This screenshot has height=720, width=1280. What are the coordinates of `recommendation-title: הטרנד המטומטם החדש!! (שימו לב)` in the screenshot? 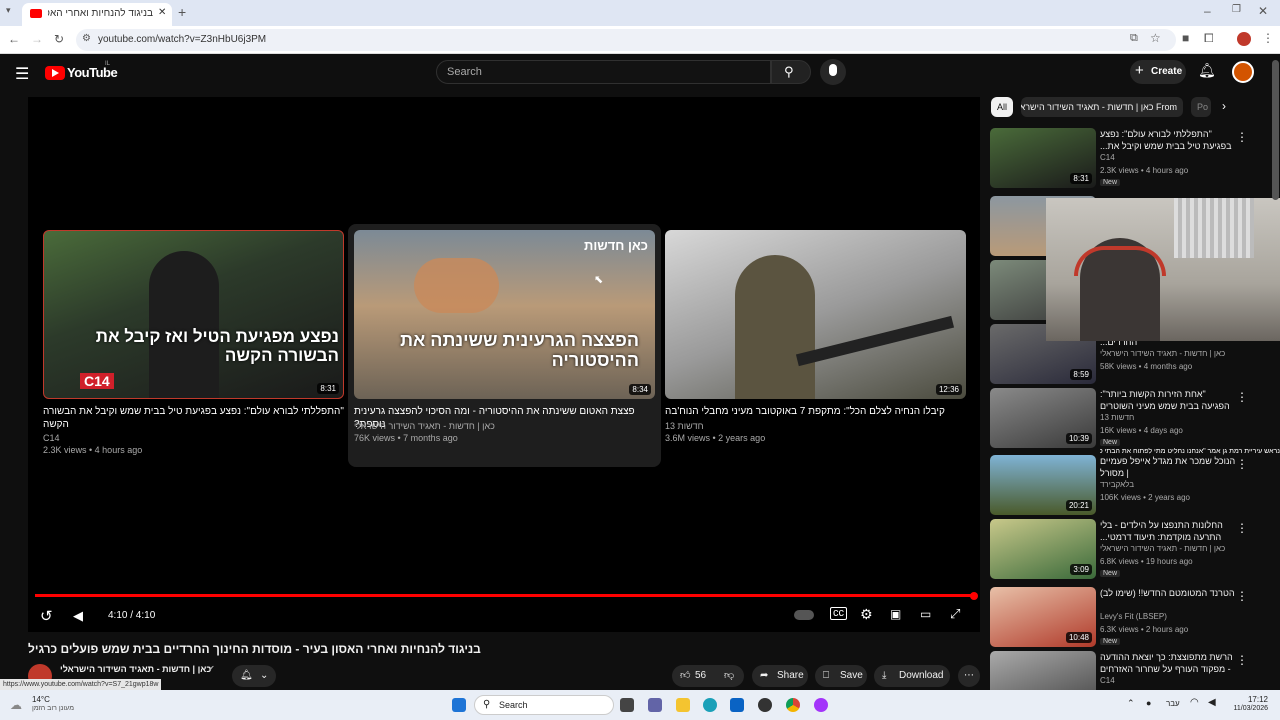 It's located at (1168, 599).